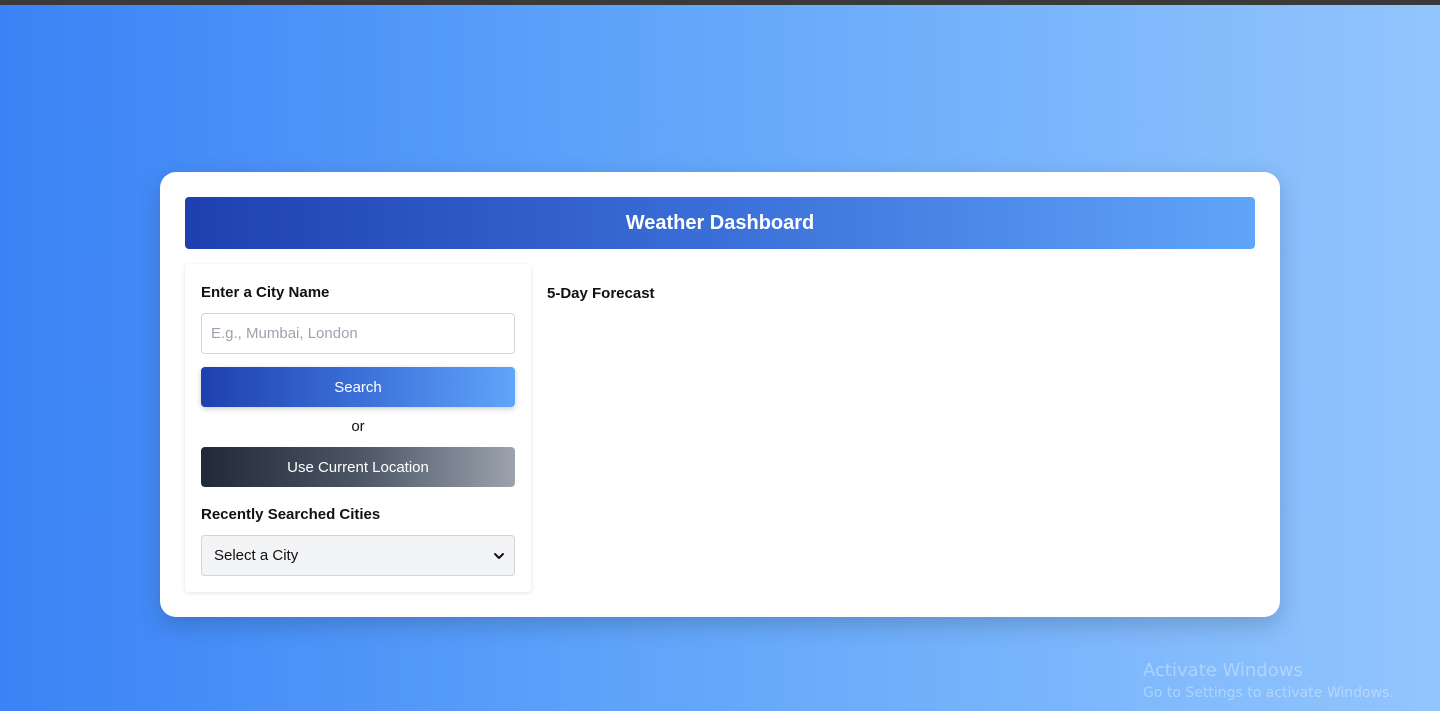 Image resolution: width=1440 pixels, height=711 pixels. I want to click on watermark-title: Activate Windows, so click(1223, 670).